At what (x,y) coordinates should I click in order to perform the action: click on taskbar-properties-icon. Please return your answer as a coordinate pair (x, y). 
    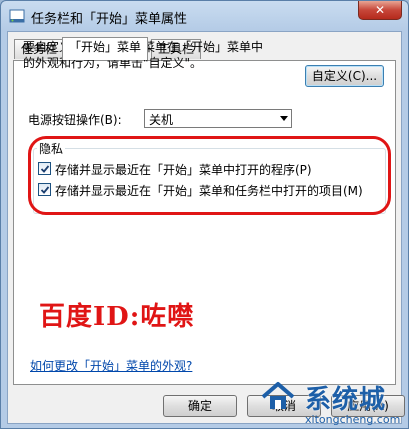
    Looking at the image, I should click on (17, 16).